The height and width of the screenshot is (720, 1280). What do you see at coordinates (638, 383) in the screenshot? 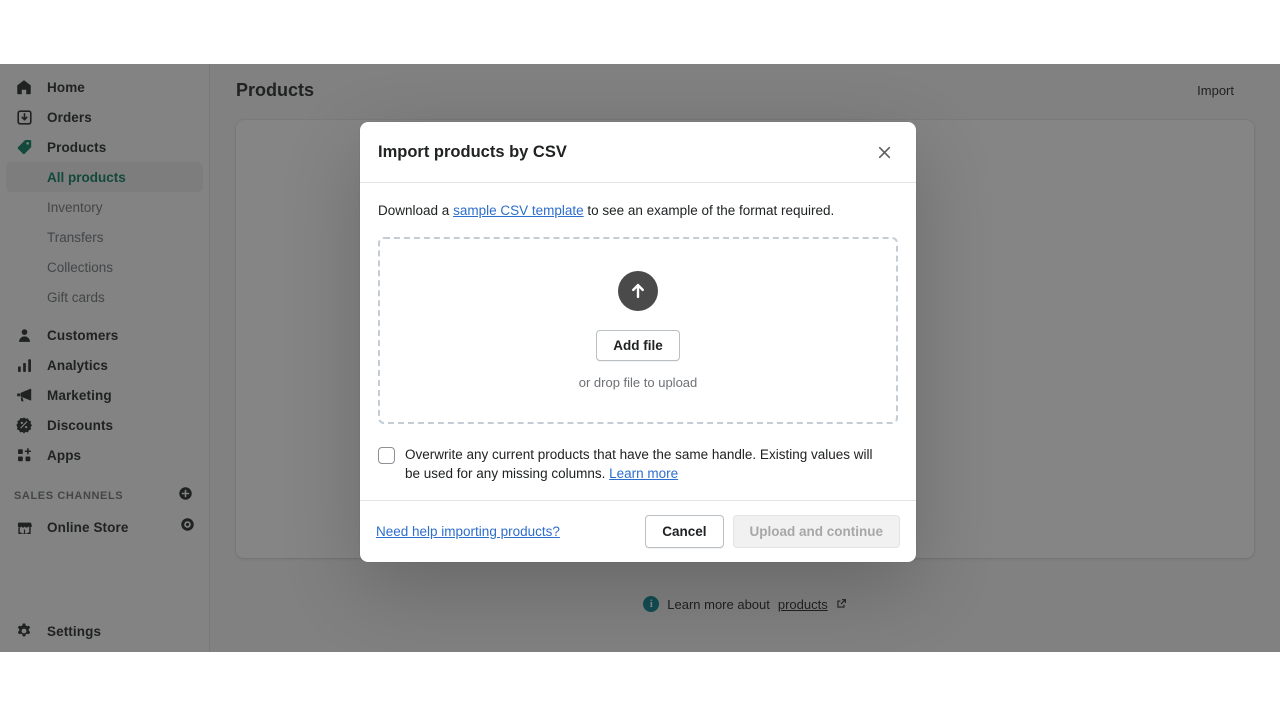
I see `drop-hint-text: or drop file to upload` at bounding box center [638, 383].